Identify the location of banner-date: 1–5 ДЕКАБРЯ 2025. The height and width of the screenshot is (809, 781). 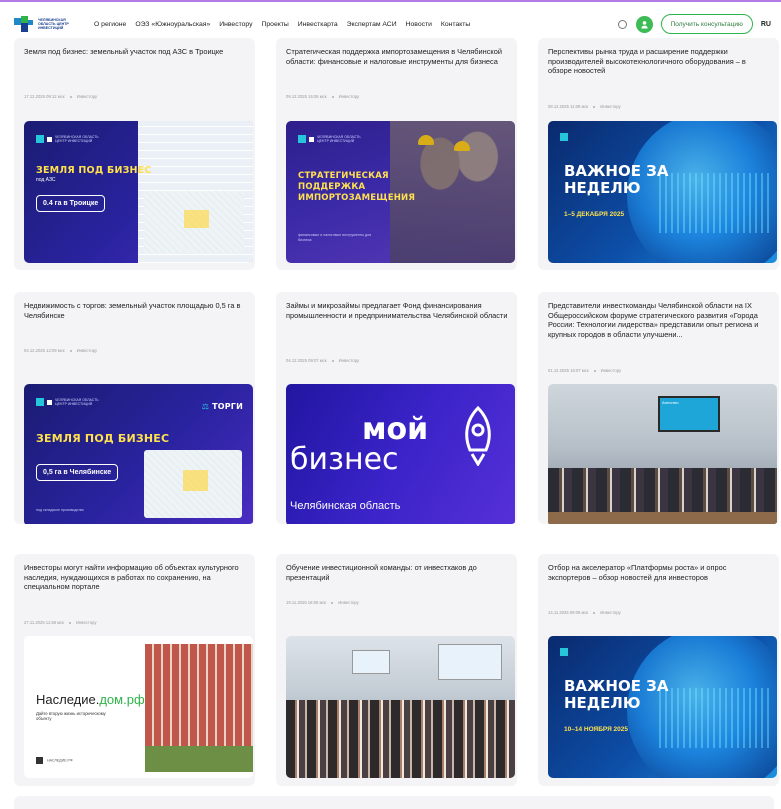
(594, 214).